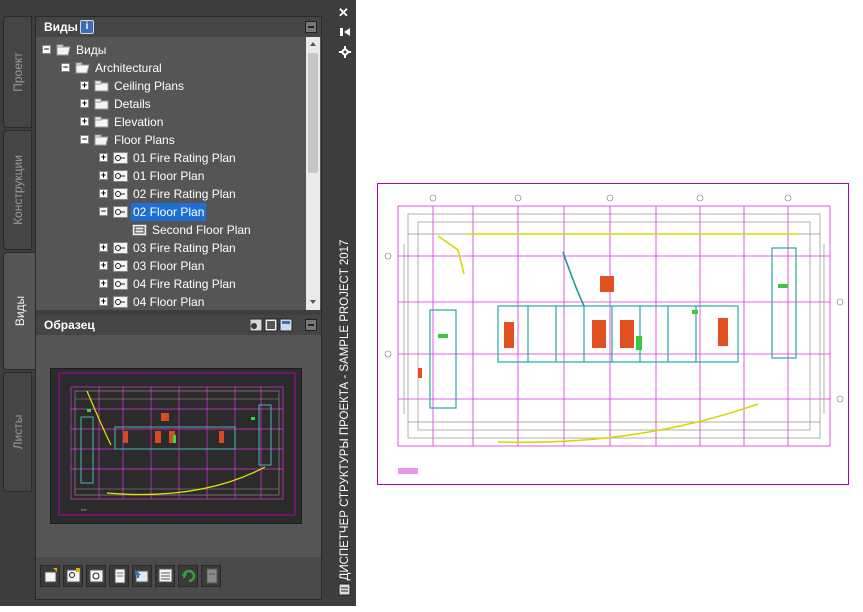 The height and width of the screenshot is (612, 863). I want to click on sheet-button, so click(119, 576).